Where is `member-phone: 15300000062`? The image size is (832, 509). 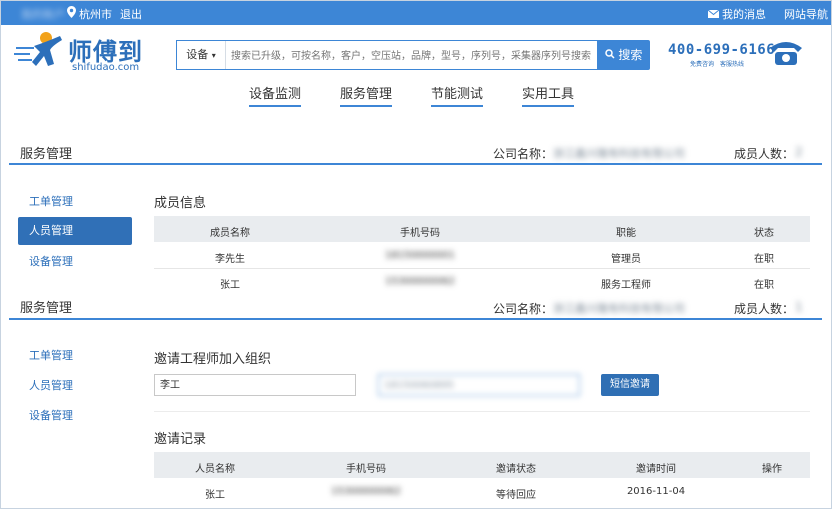
member-phone: 15300000062 is located at coordinates (420, 281).